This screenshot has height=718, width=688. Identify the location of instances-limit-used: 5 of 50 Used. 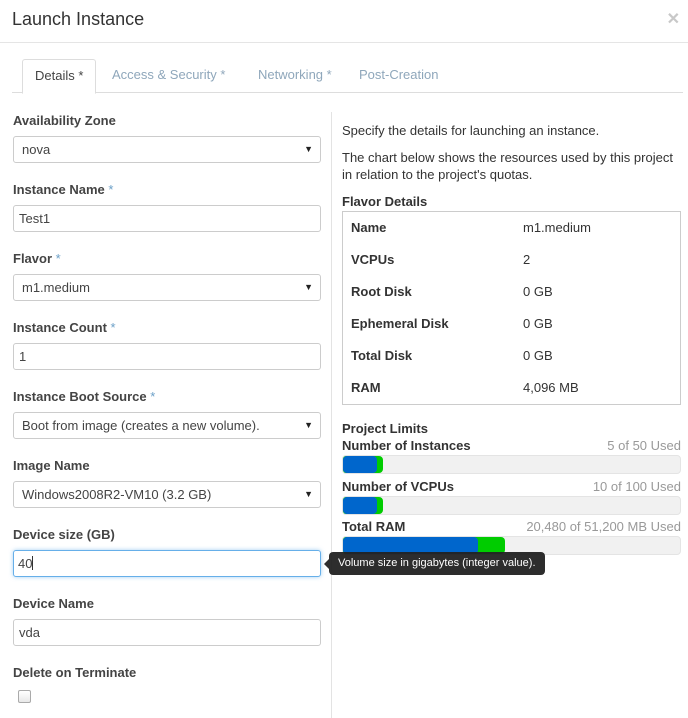
(644, 445).